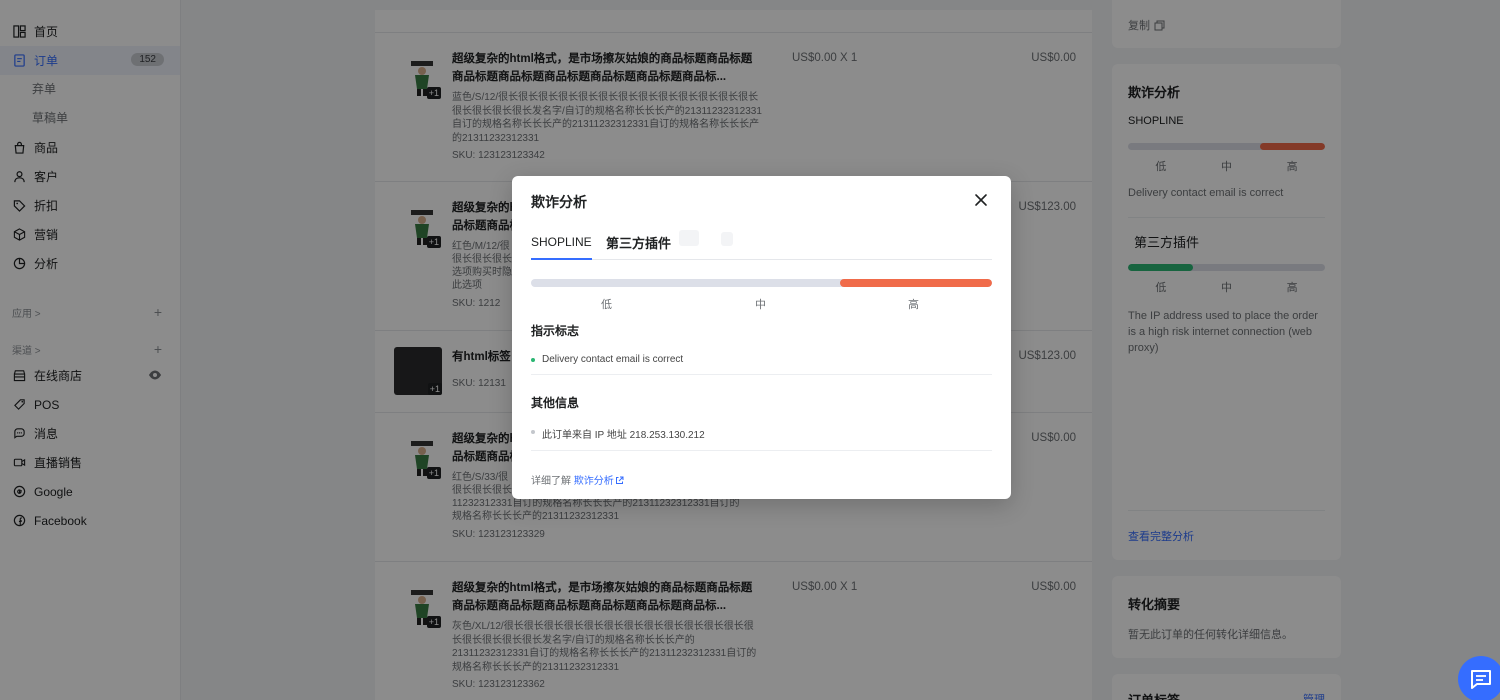  I want to click on external-link-icon, so click(619, 480).